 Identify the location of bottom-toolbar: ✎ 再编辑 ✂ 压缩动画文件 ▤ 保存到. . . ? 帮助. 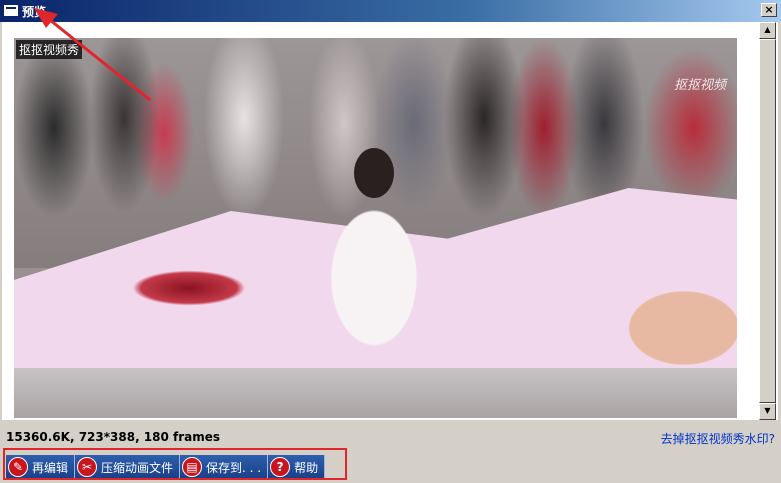
(166, 467).